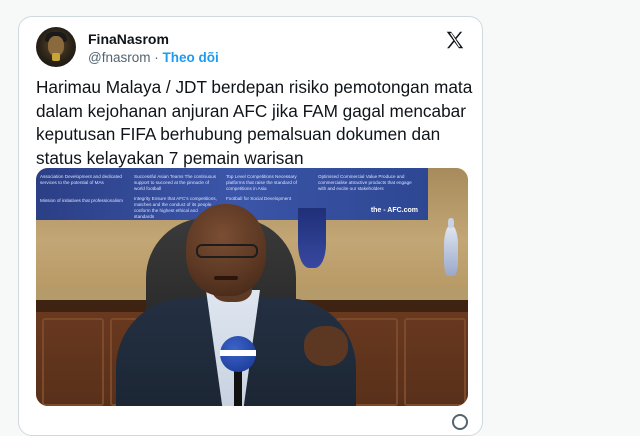 The width and height of the screenshot is (640, 436). I want to click on afc-site-label: the - AFC.com, so click(394, 210).